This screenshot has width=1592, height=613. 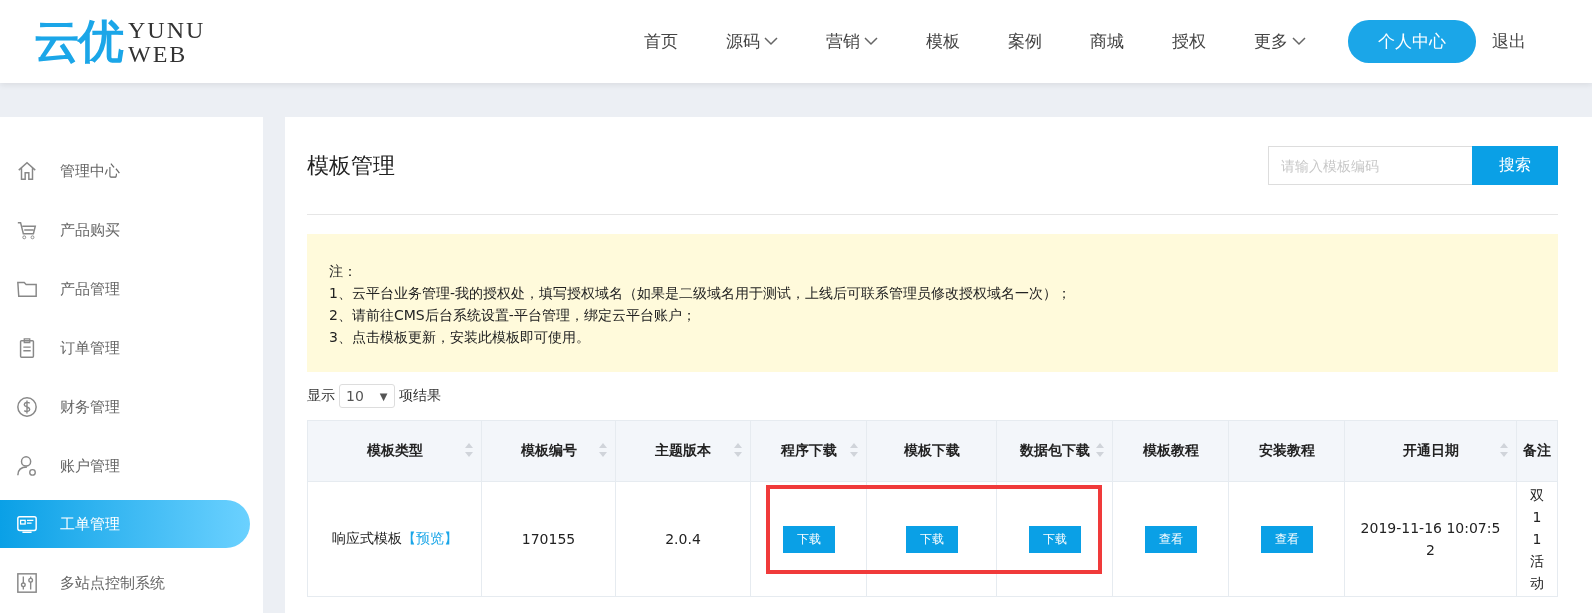 What do you see at coordinates (27, 583) in the screenshot?
I see `sliders-icon` at bounding box center [27, 583].